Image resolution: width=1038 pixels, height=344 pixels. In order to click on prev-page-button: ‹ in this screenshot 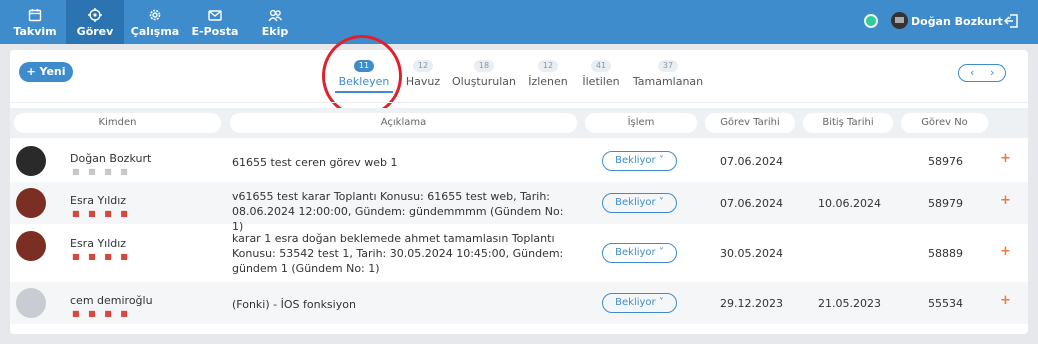, I will do `click(972, 72)`.